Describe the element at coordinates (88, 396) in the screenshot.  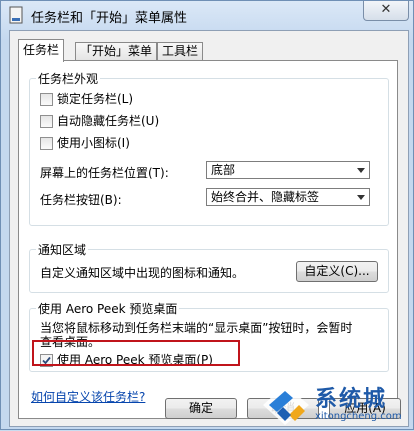
I see `help-link: 如何自定义该任务栏?` at that location.